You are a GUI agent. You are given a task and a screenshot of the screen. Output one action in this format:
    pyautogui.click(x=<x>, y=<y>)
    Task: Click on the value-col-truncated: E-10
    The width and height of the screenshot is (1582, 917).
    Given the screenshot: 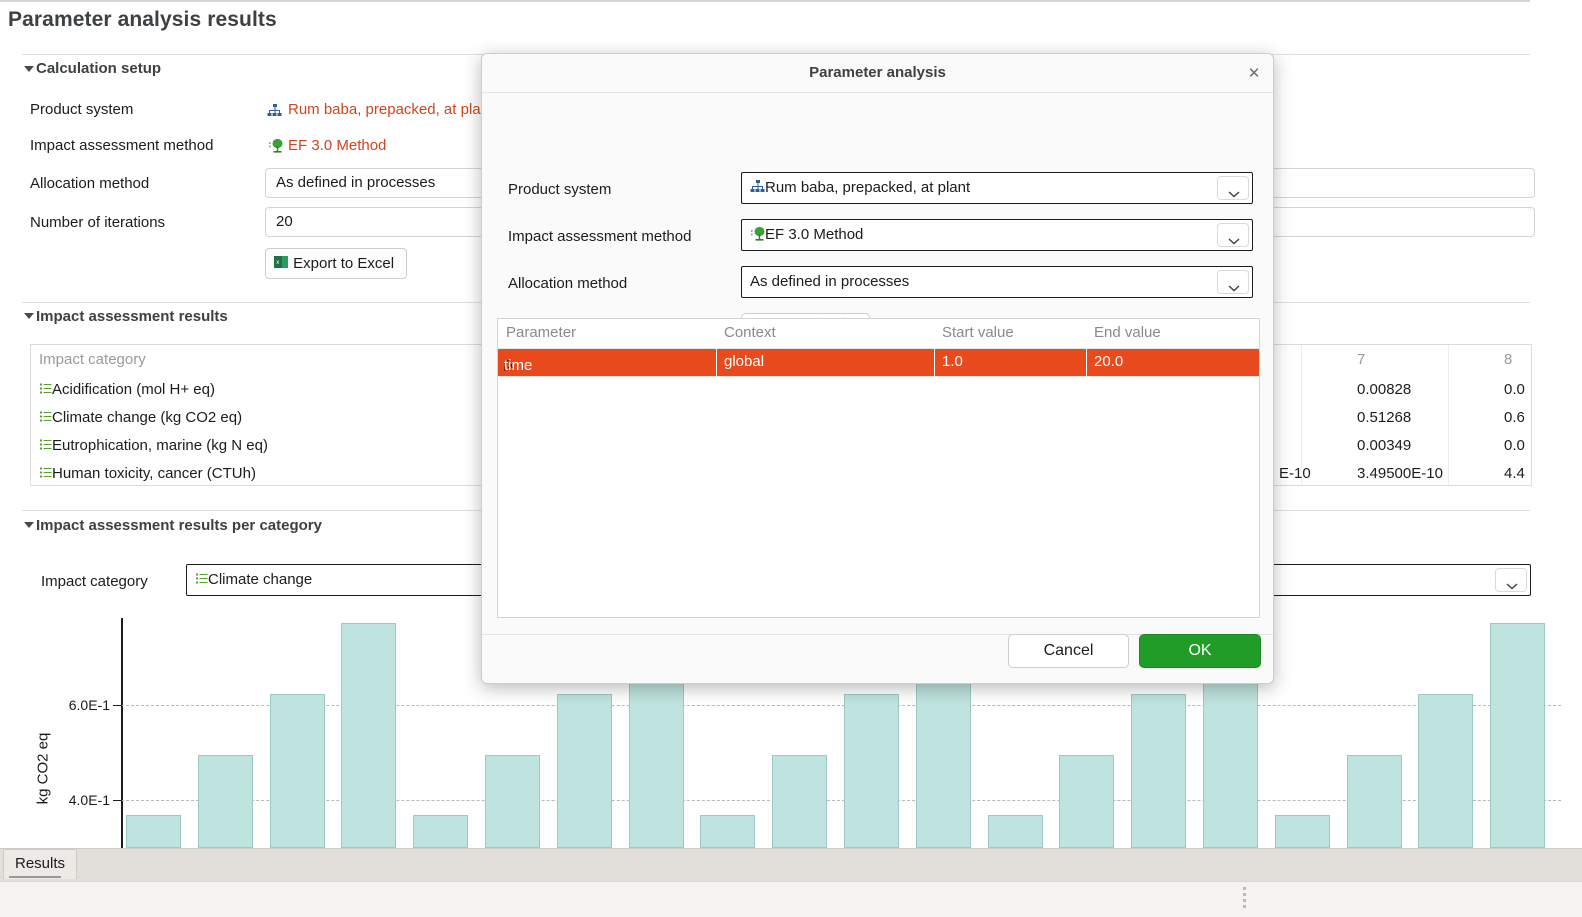 What is the action you would take?
    pyautogui.click(x=1295, y=473)
    